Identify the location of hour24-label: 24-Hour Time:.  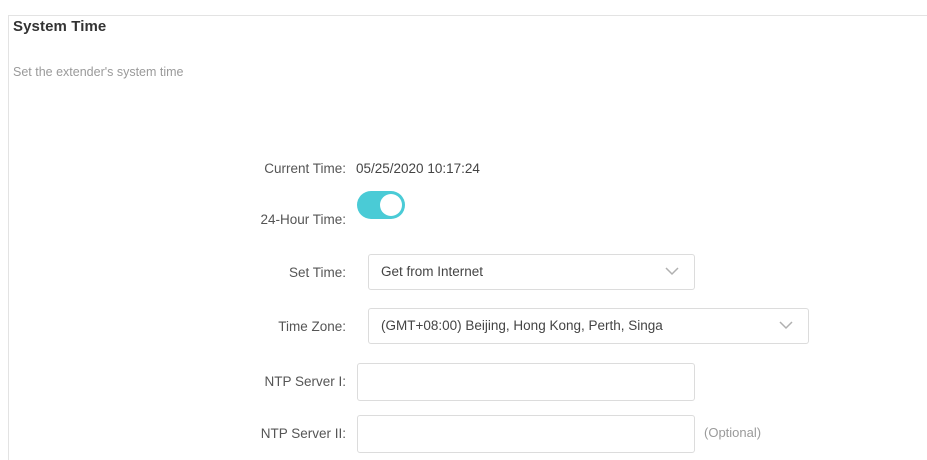
(303, 219).